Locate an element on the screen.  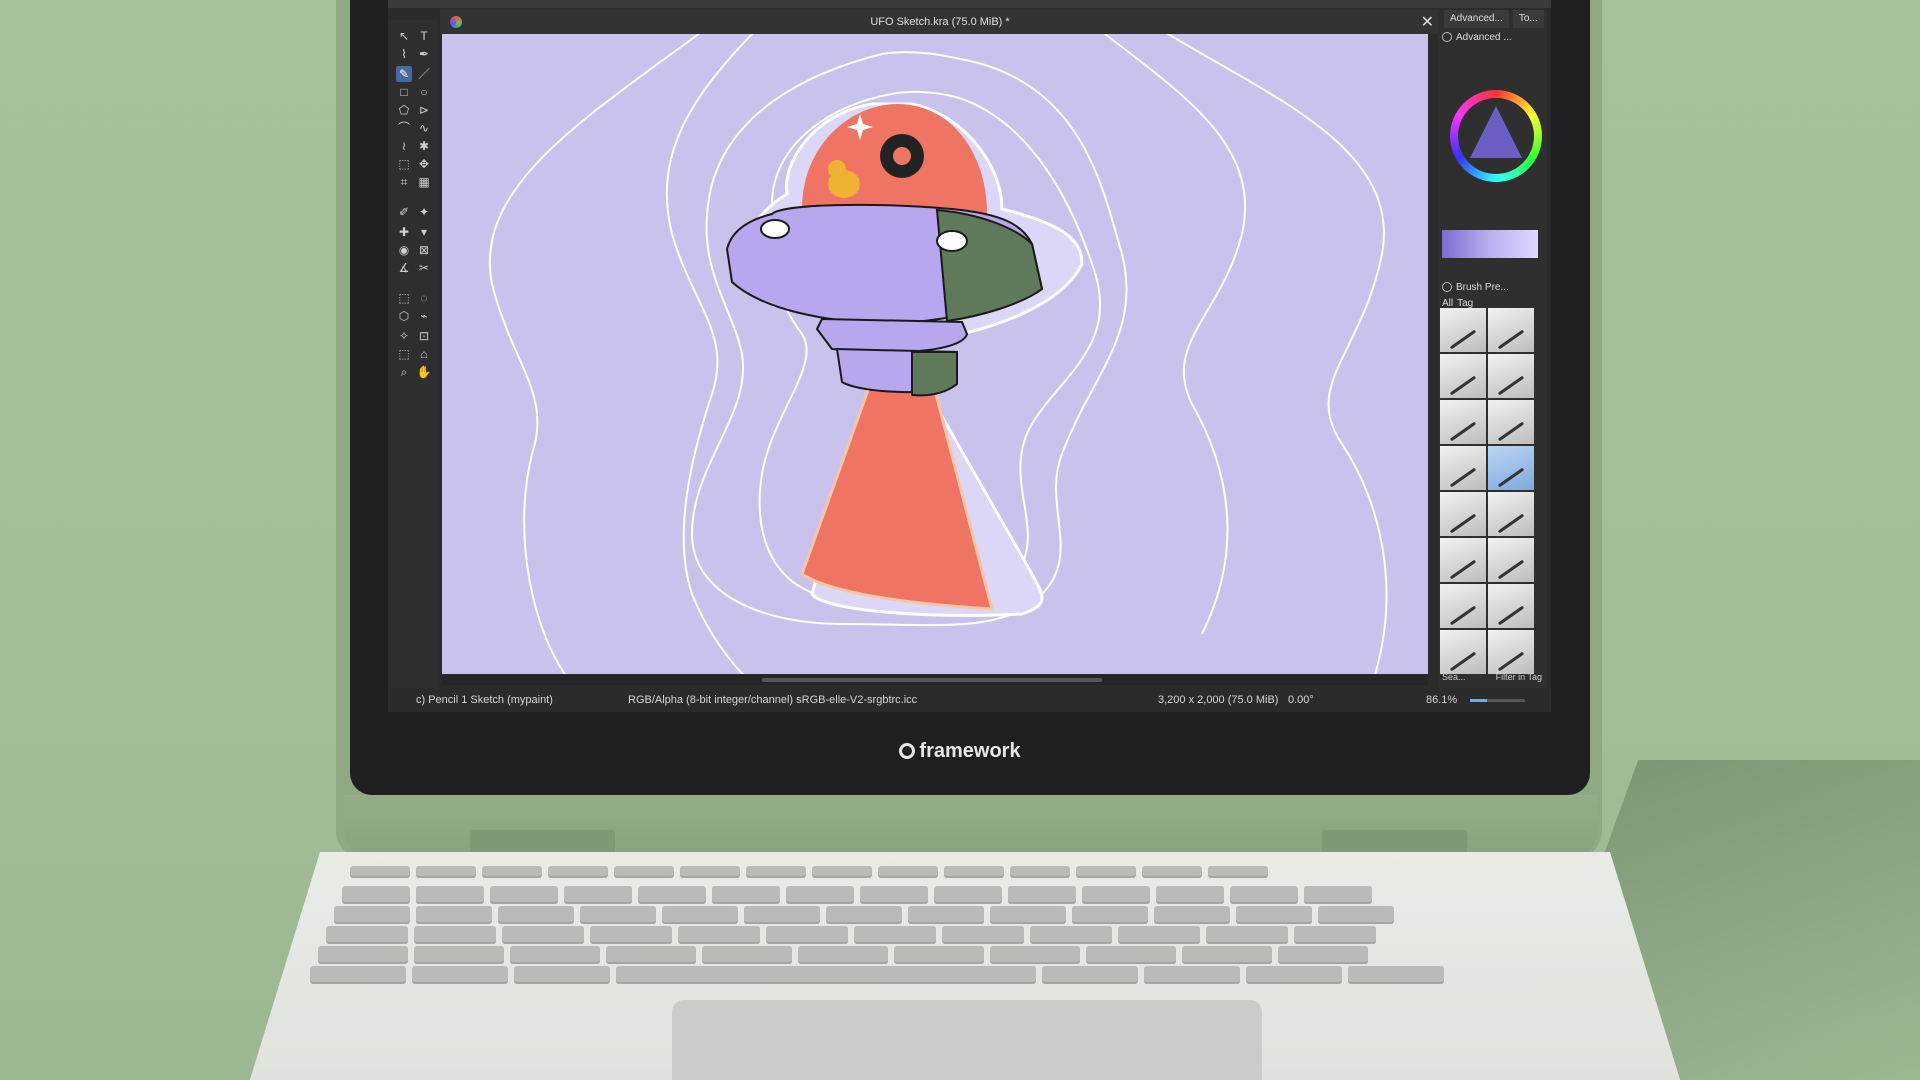
transform-icon: ⬚ is located at coordinates (404, 164).